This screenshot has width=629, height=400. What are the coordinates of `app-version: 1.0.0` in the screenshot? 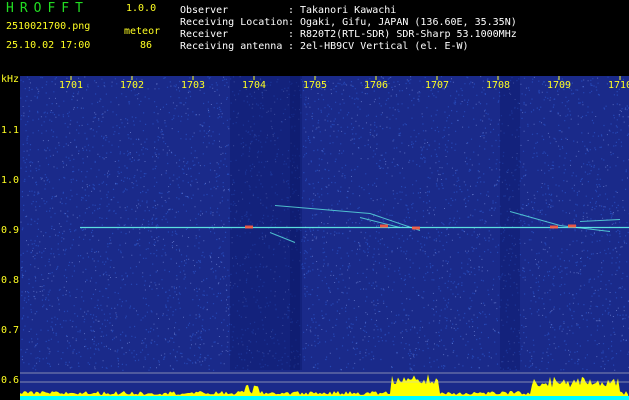 It's located at (141, 8).